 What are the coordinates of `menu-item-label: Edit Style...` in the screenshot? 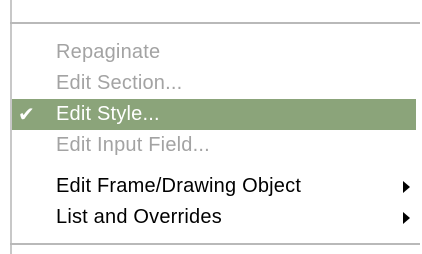 It's located at (108, 114).